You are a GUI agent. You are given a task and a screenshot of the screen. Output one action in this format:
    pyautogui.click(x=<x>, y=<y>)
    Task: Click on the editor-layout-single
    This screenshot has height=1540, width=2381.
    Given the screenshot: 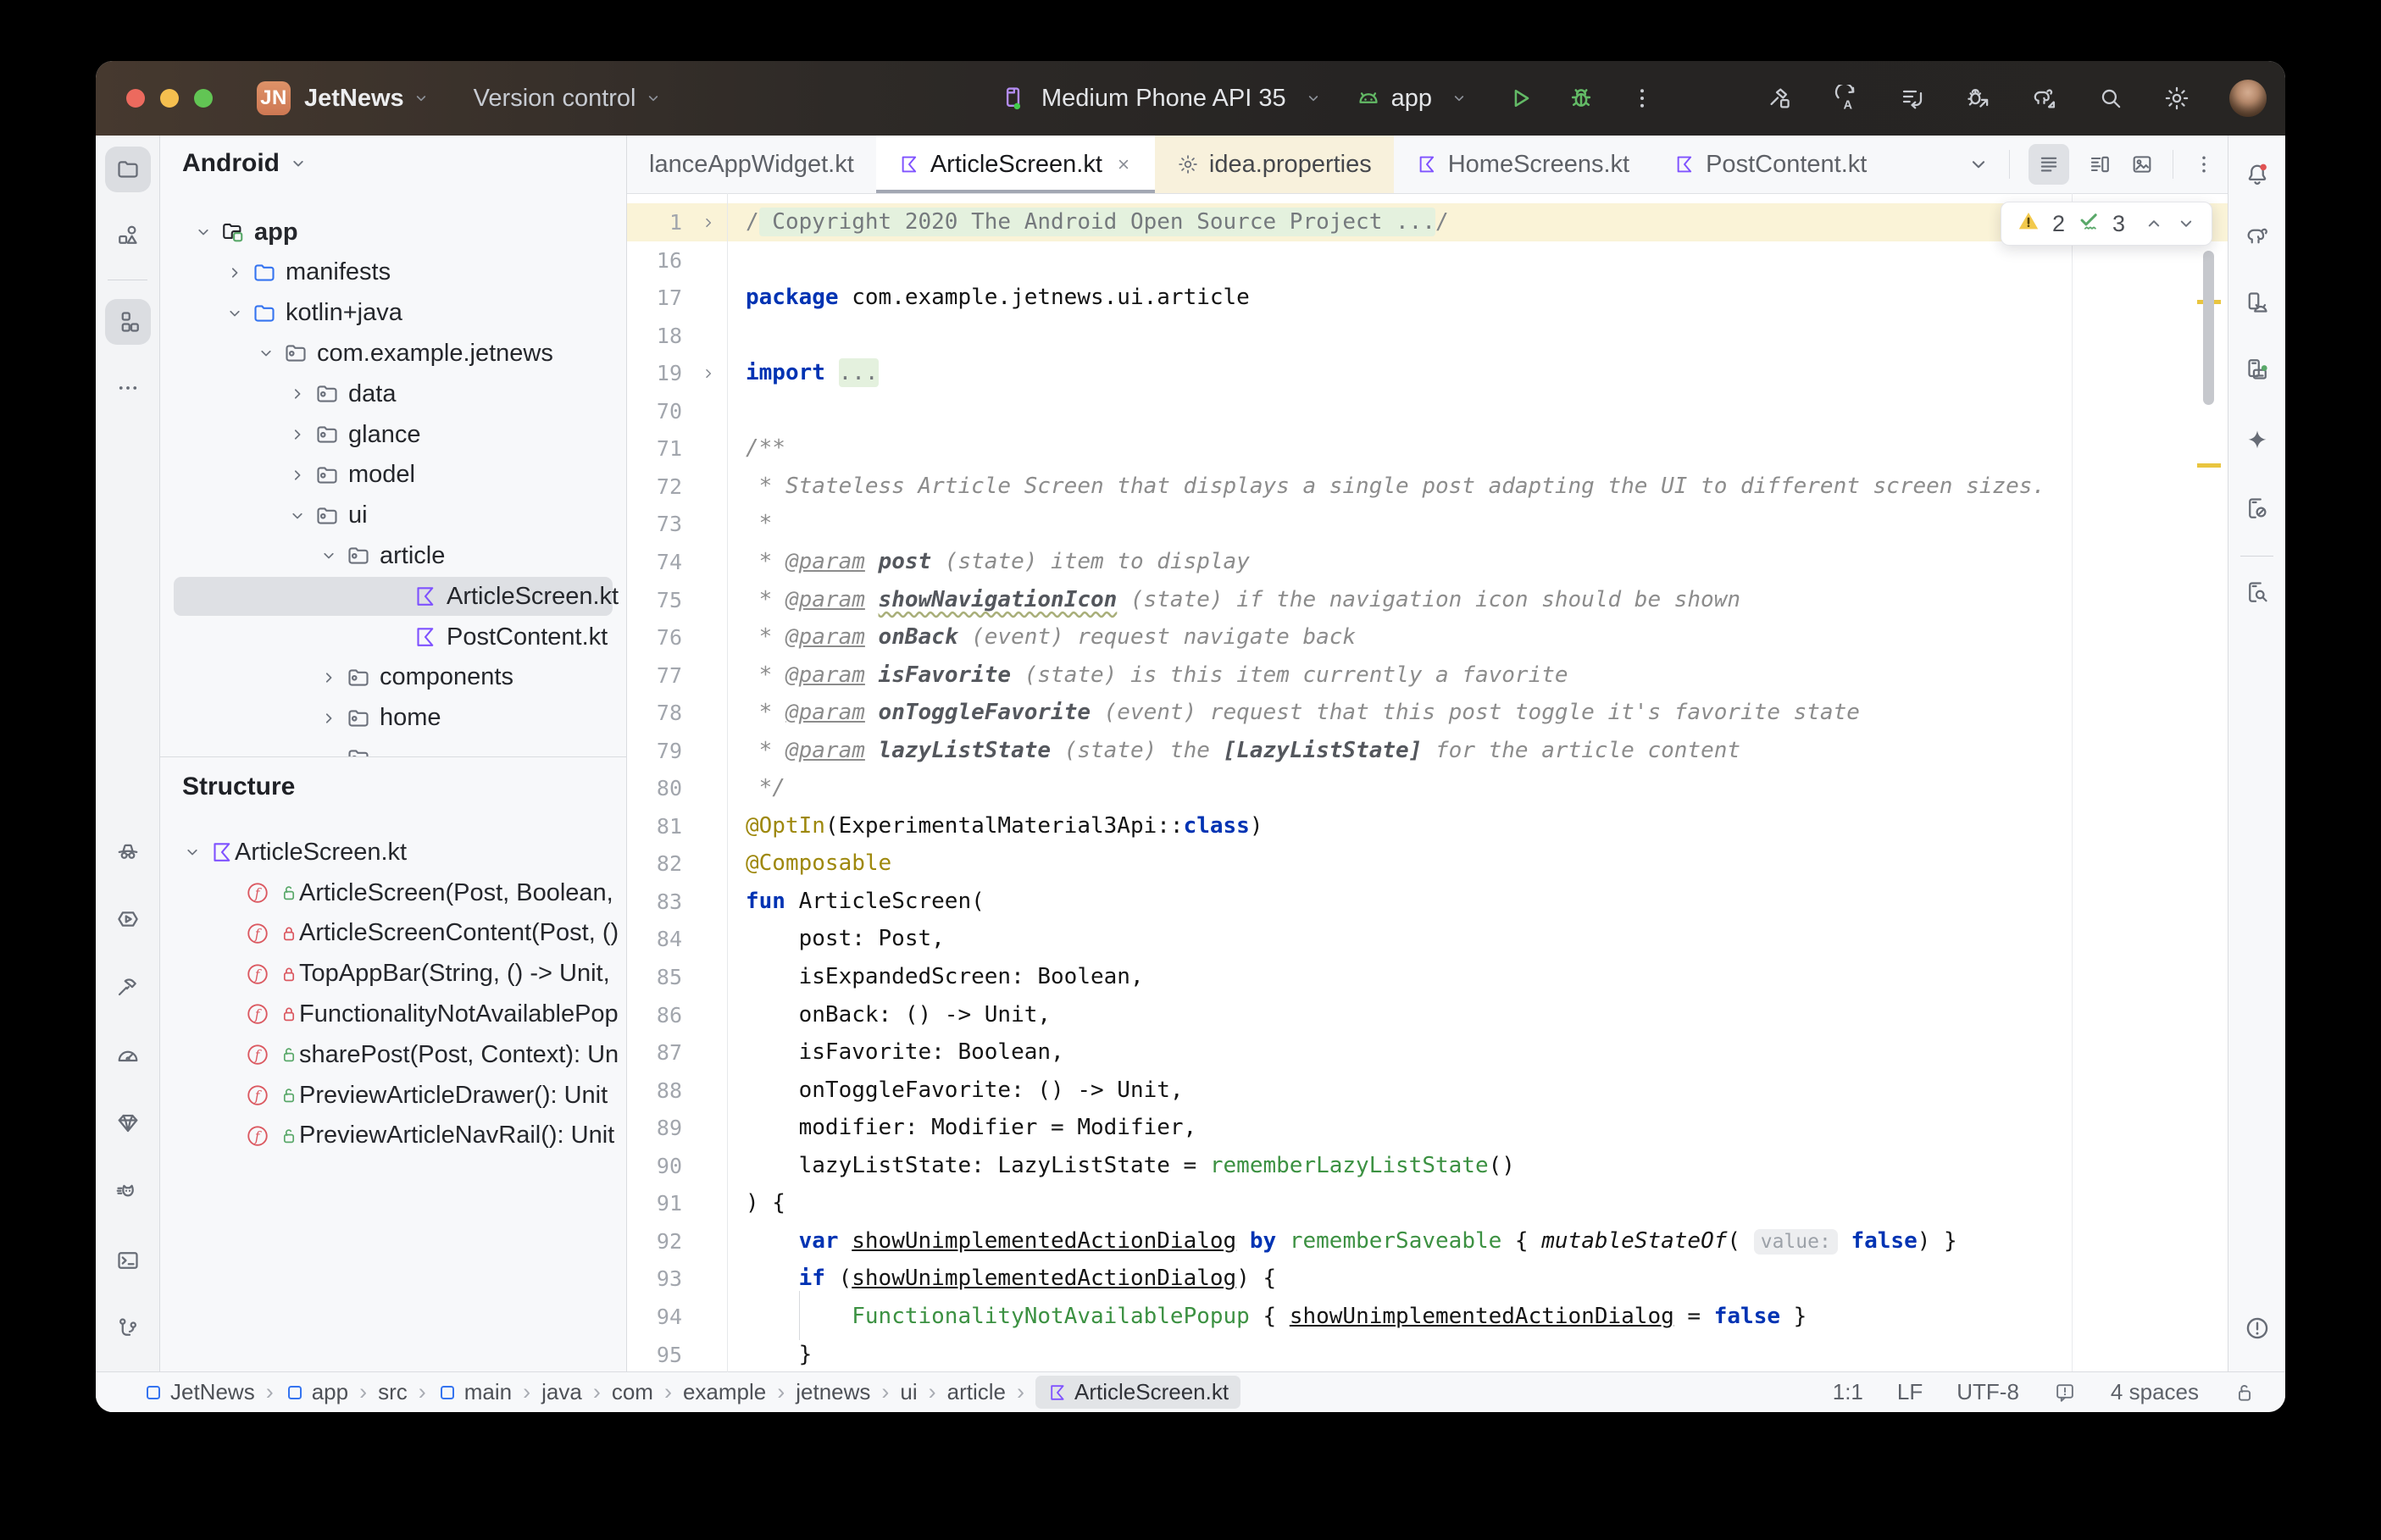 What is the action you would take?
    pyautogui.click(x=2049, y=164)
    